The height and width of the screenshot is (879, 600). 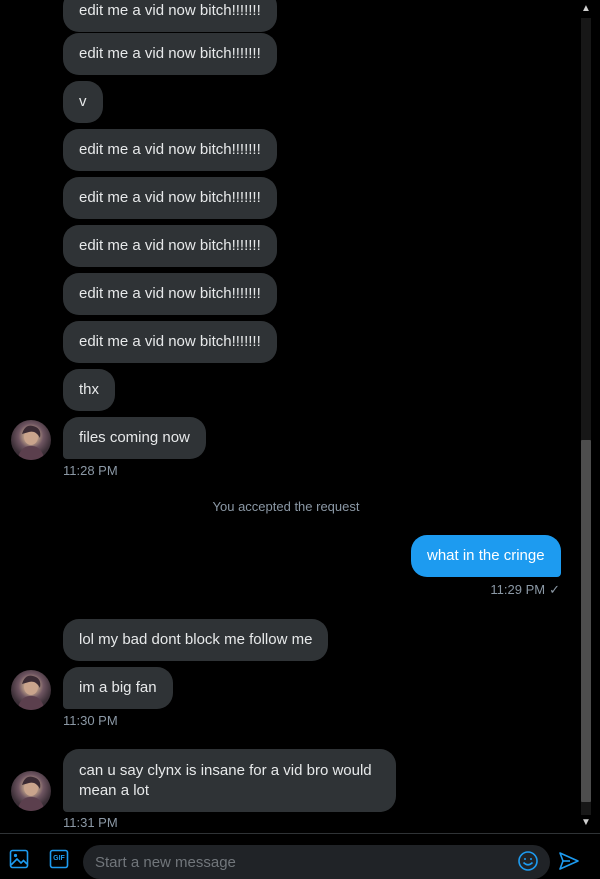 What do you see at coordinates (586, 621) in the screenshot?
I see `scrollbar-thumb` at bounding box center [586, 621].